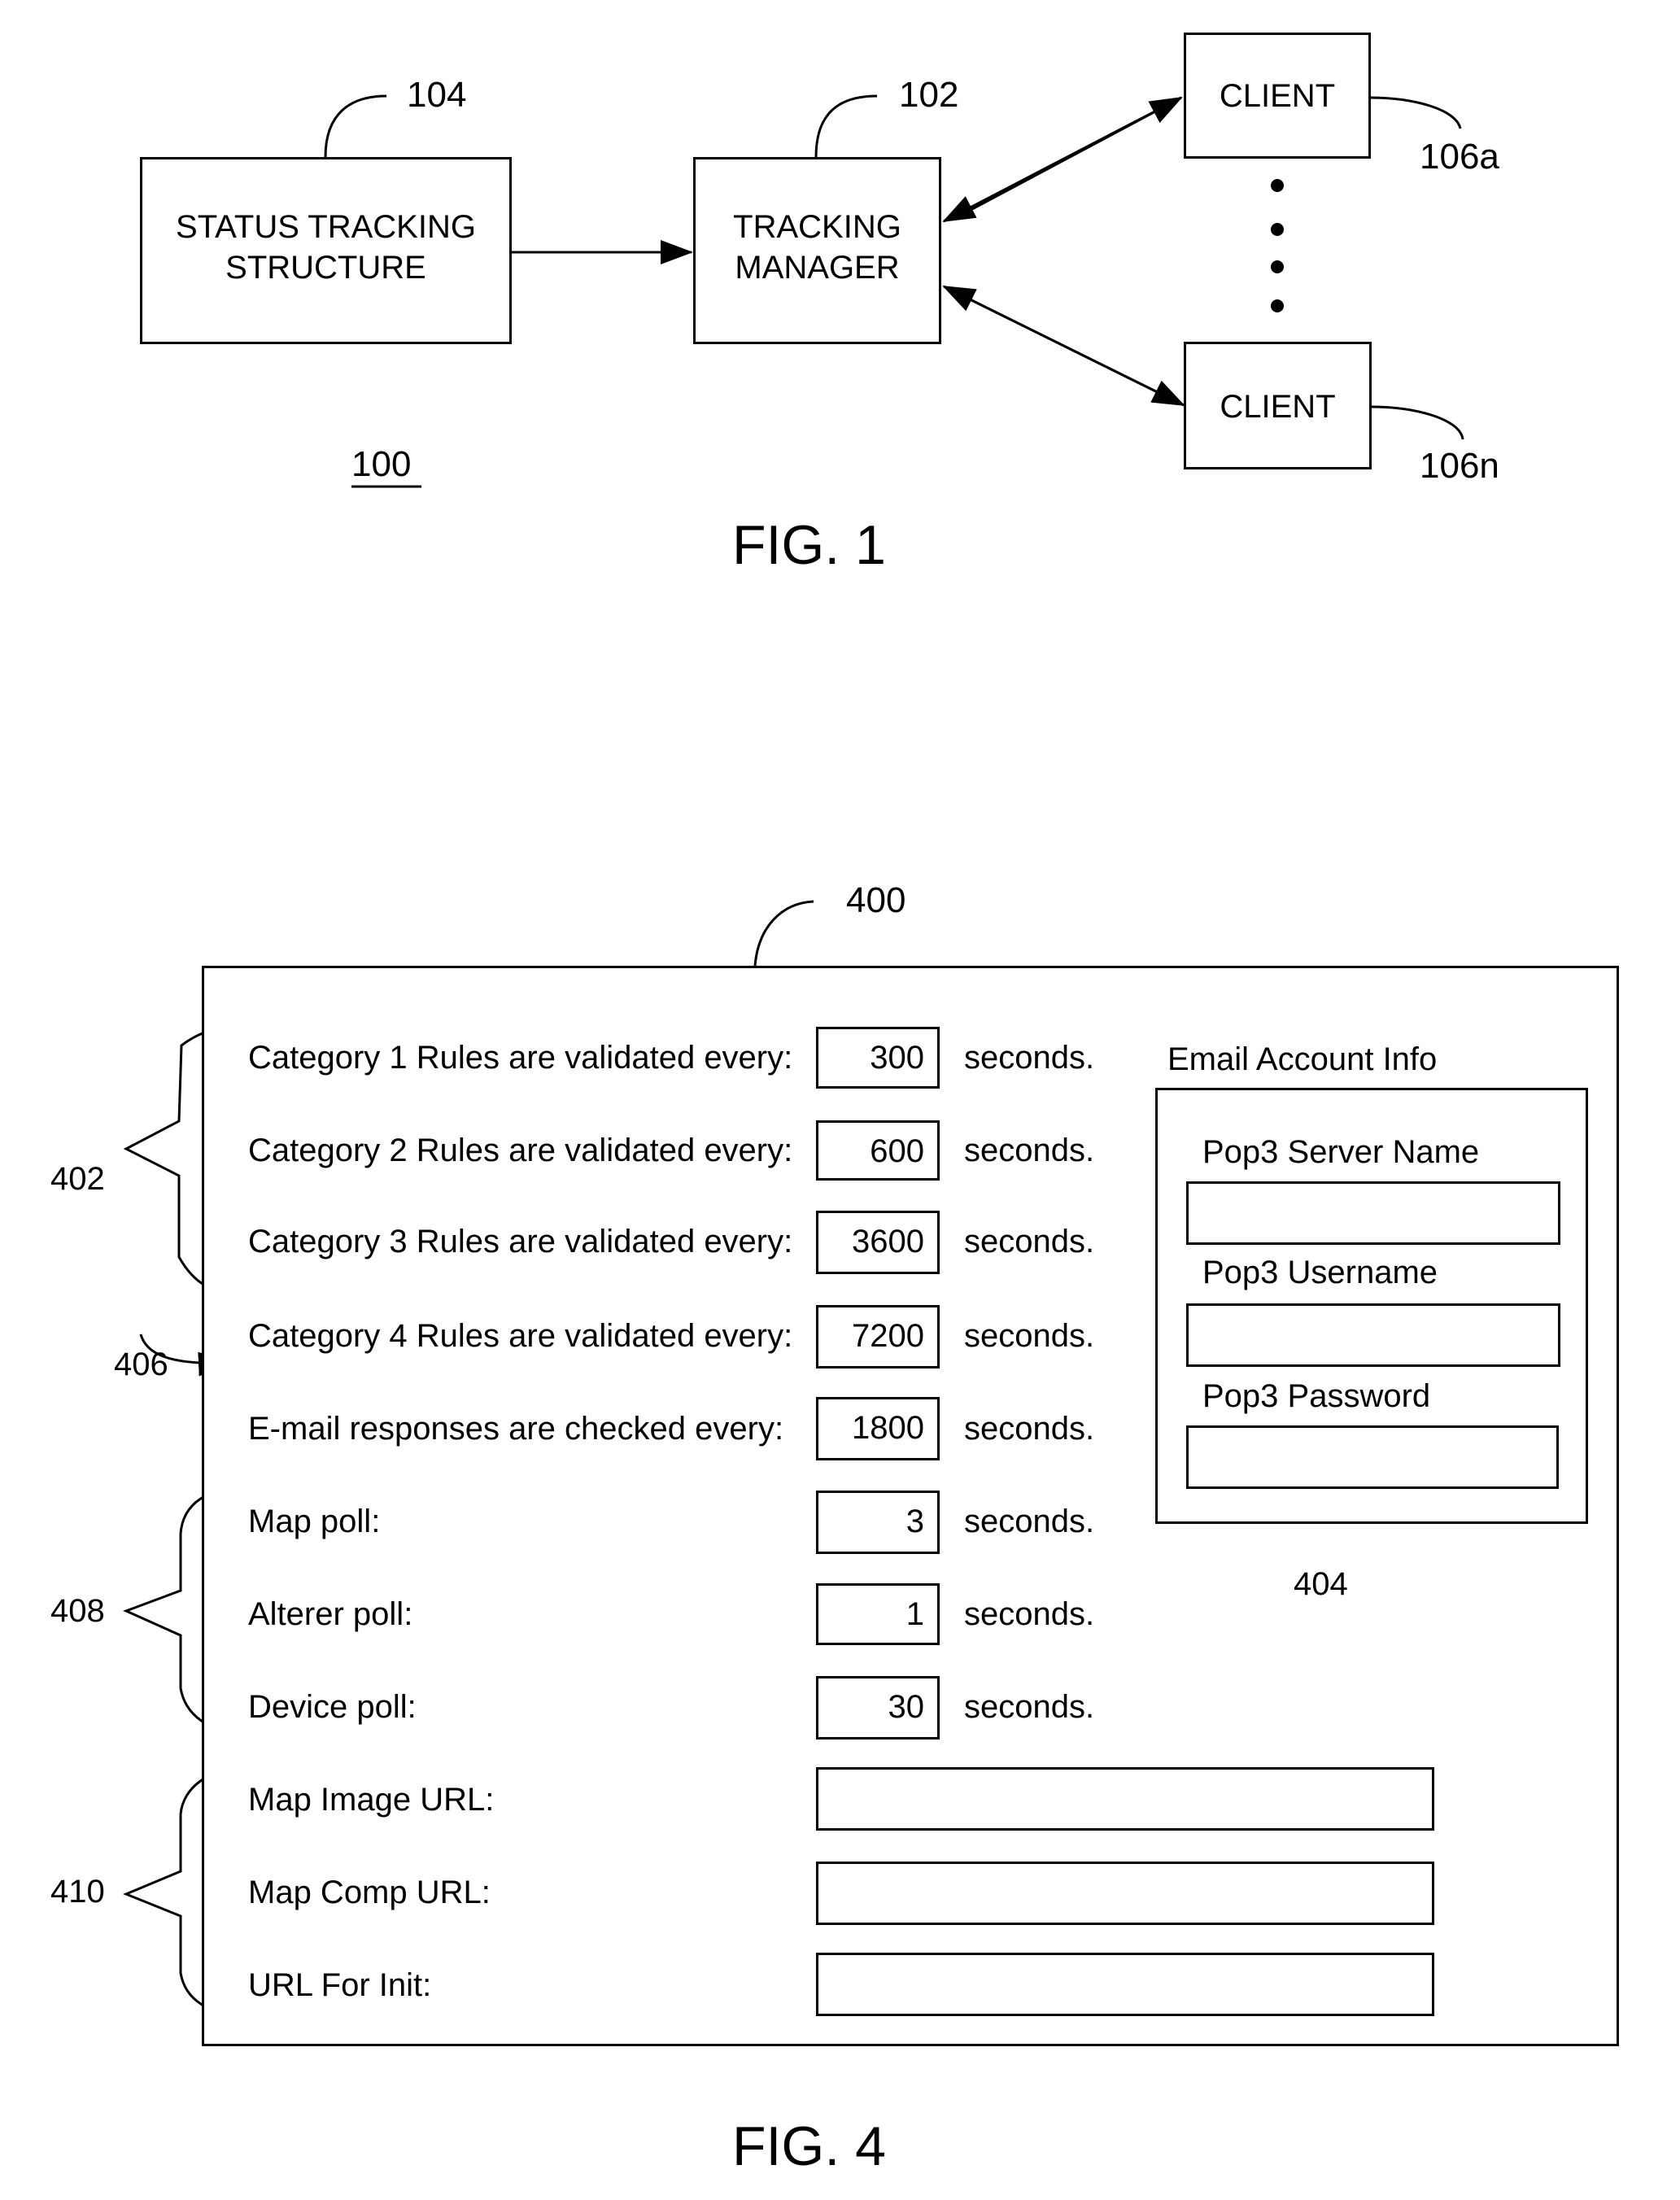  Describe the element at coordinates (1373, 1335) in the screenshot. I see `pop3-username-input` at that location.